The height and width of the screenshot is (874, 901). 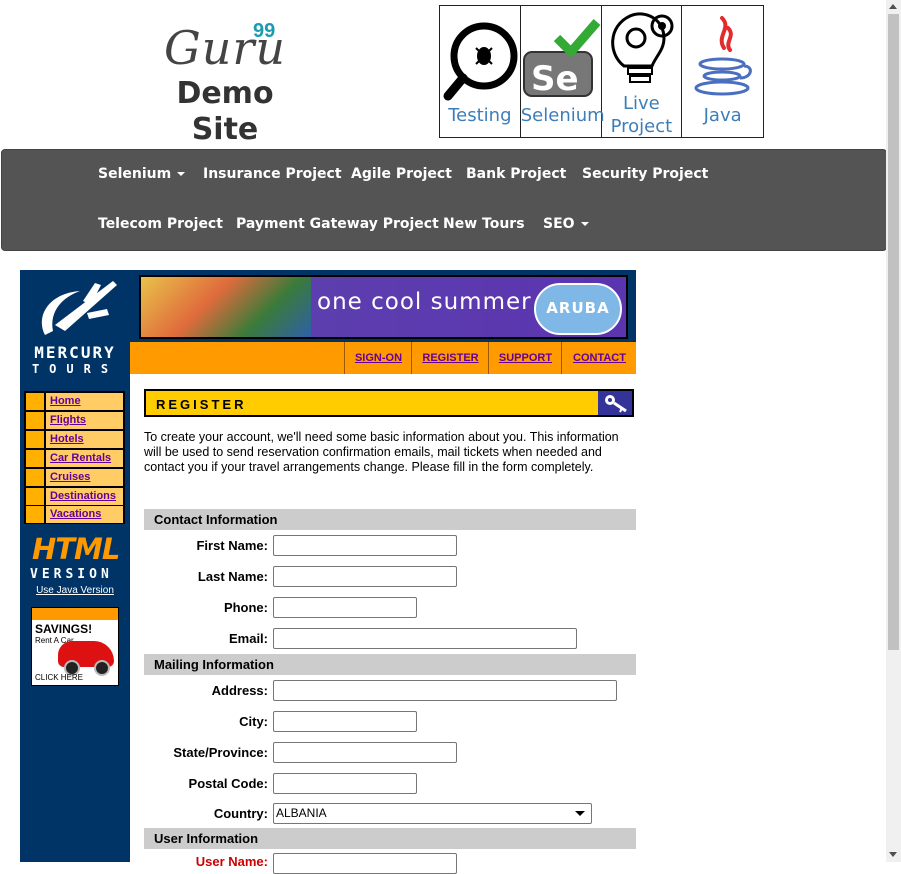 What do you see at coordinates (84, 439) in the screenshot?
I see `side-link-hotels: Hotels` at bounding box center [84, 439].